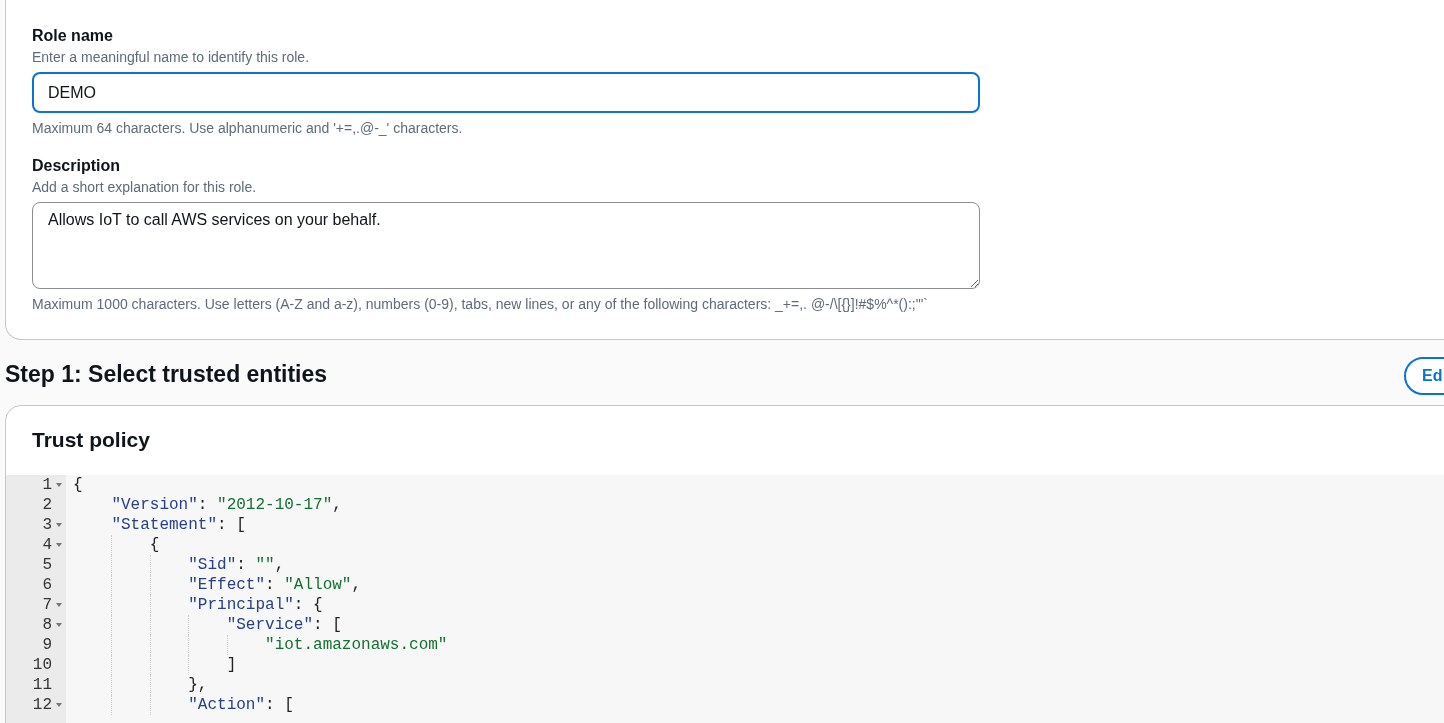 This screenshot has height=723, width=1444. I want to click on line-number: 9, so click(47, 645).